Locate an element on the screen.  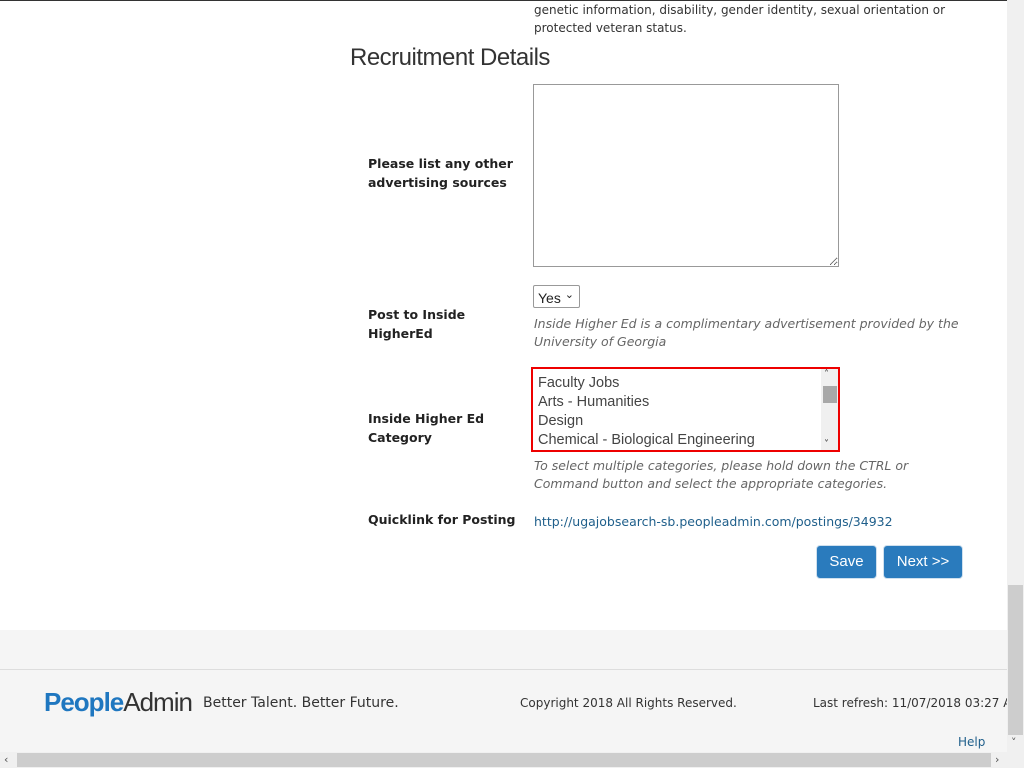
scroll-right-icon: › is located at coordinates (997, 759).